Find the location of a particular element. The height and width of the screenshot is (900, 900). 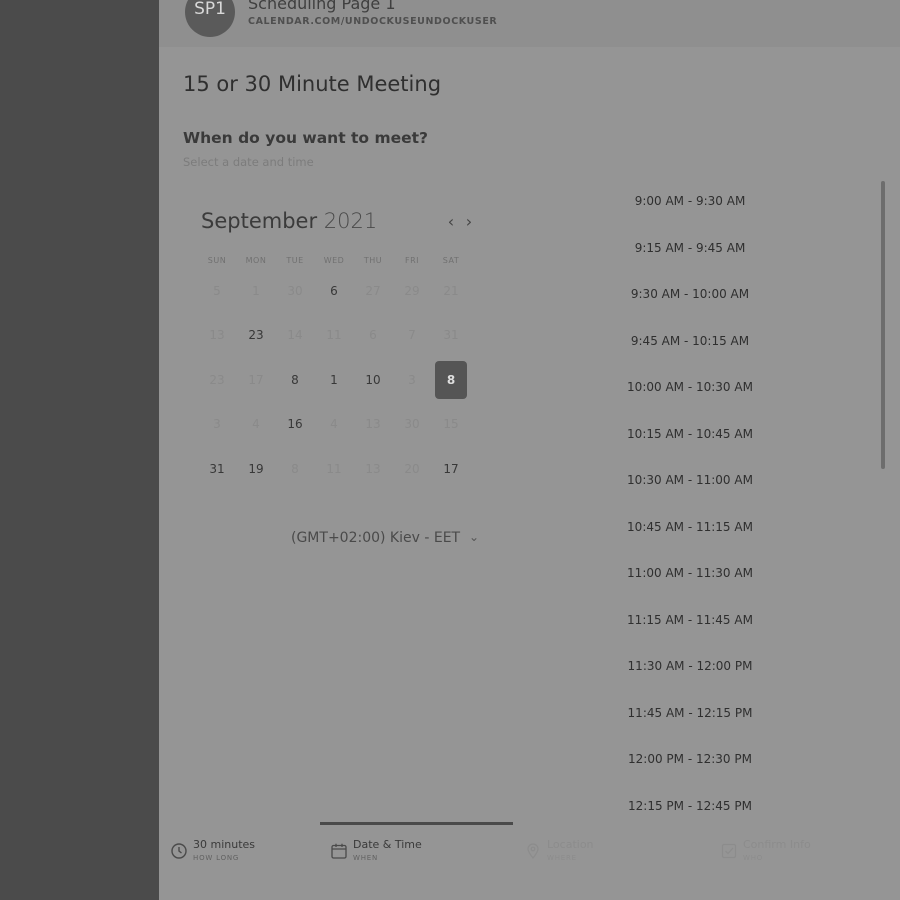

time-slot-button: 10:30 AM - 11:00 AM is located at coordinates (690, 480).